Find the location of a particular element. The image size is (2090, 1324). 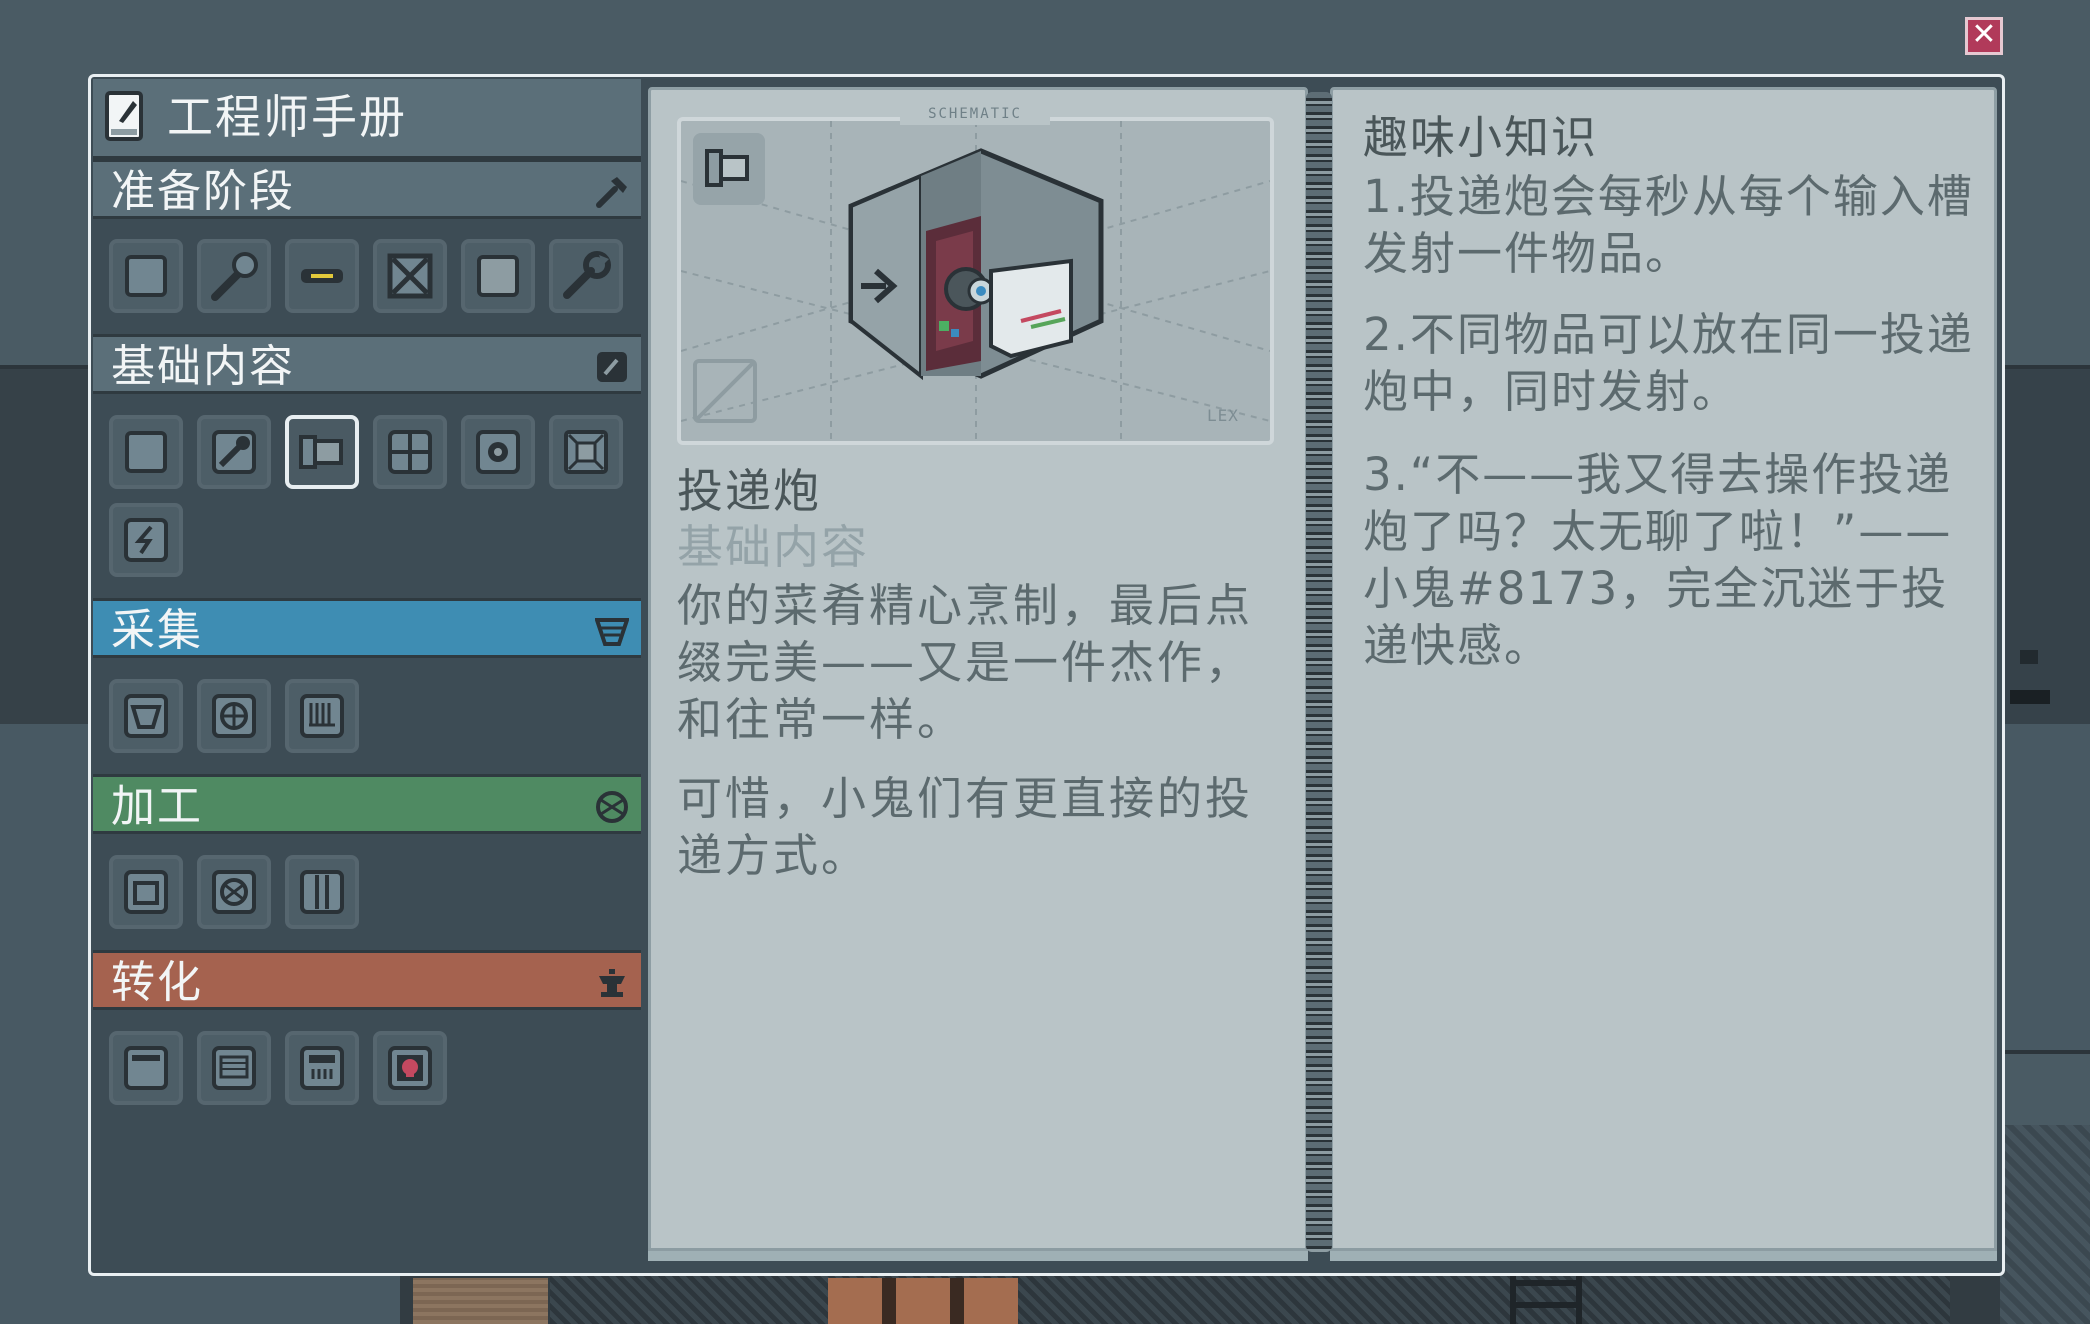

bolt-icon is located at coordinates (146, 540).